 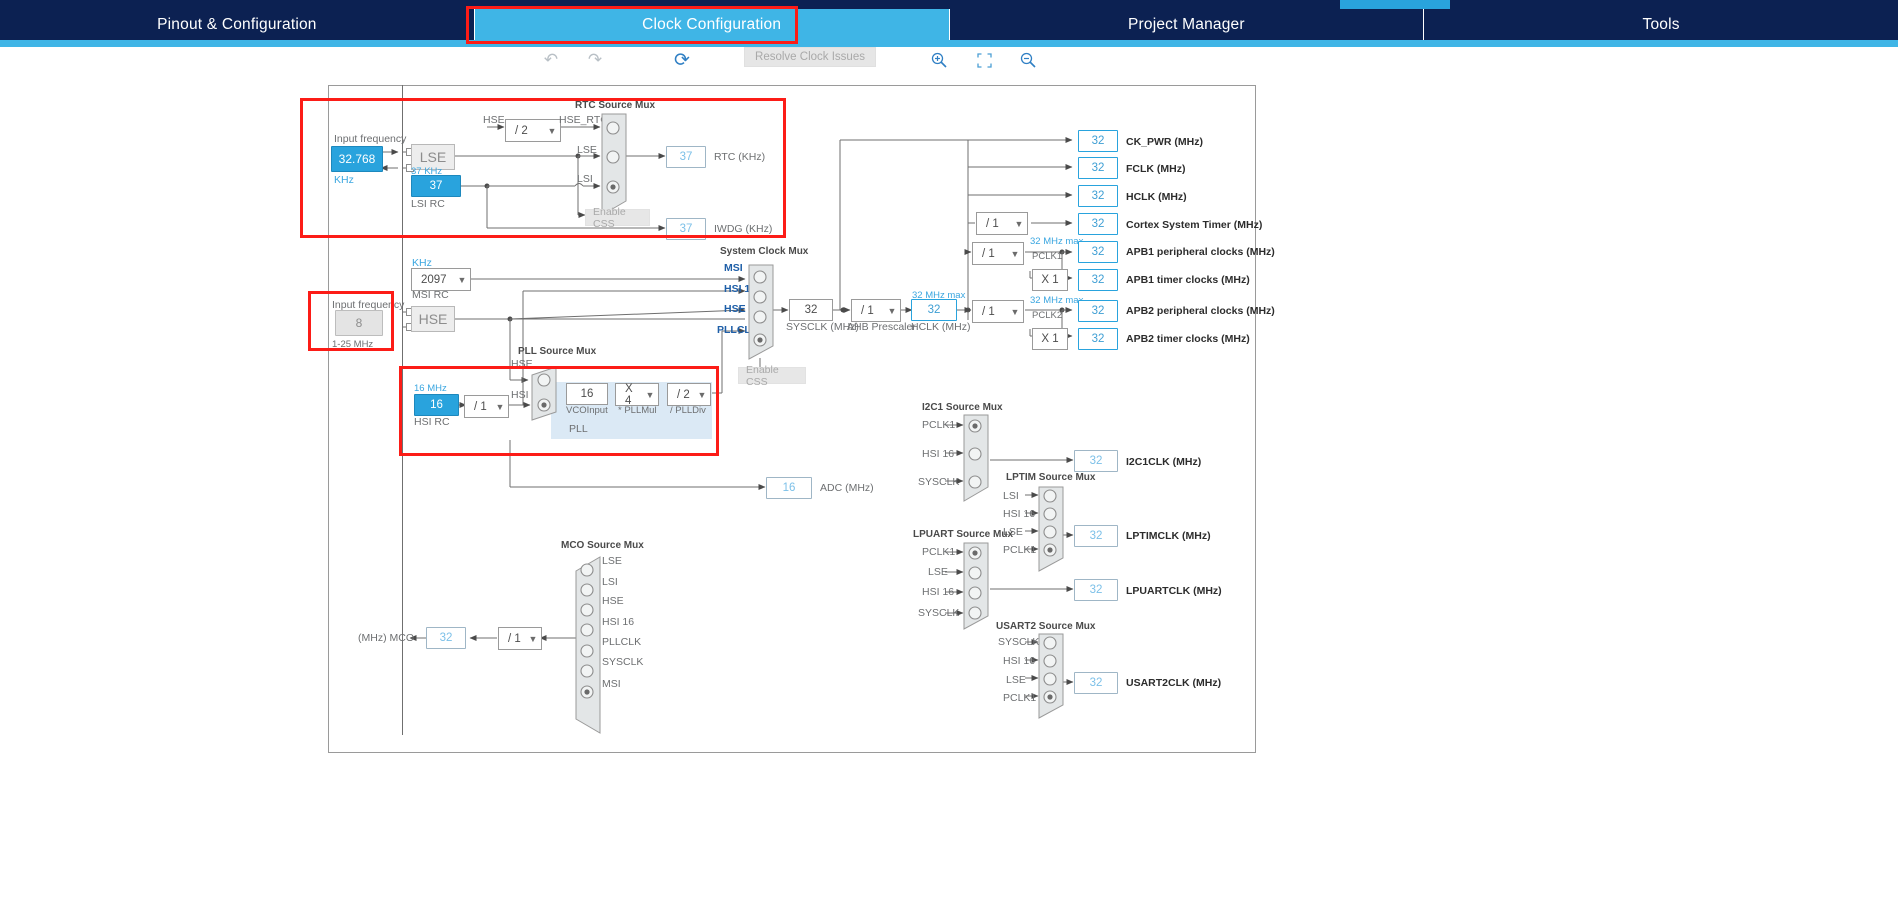 What do you see at coordinates (689, 394) in the screenshot?
I see `pll-div-select: / 2 ▼` at bounding box center [689, 394].